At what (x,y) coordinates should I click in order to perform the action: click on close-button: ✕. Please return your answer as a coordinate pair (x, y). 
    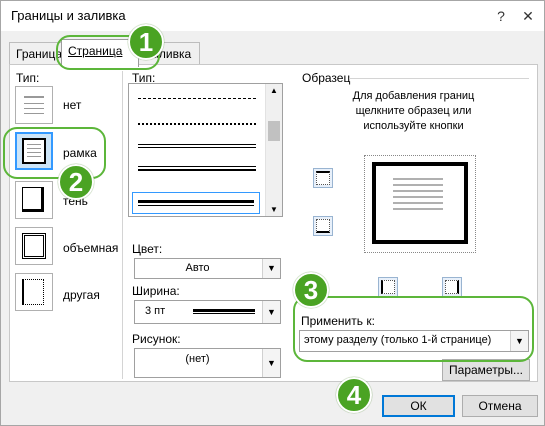
    Looking at the image, I should click on (528, 16).